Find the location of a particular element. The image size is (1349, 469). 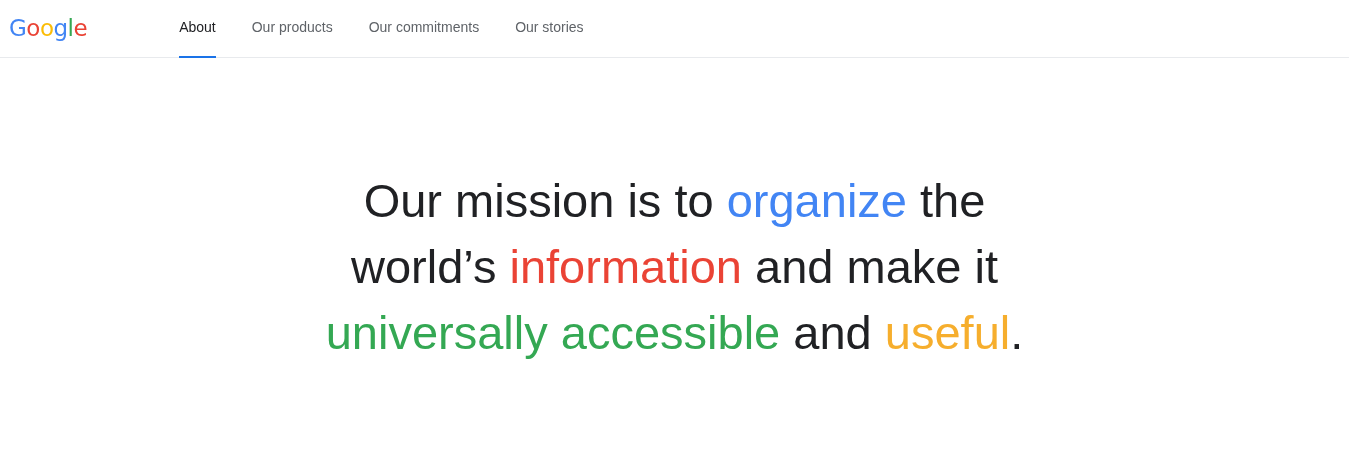

logo: Google is located at coordinates (48, 28).